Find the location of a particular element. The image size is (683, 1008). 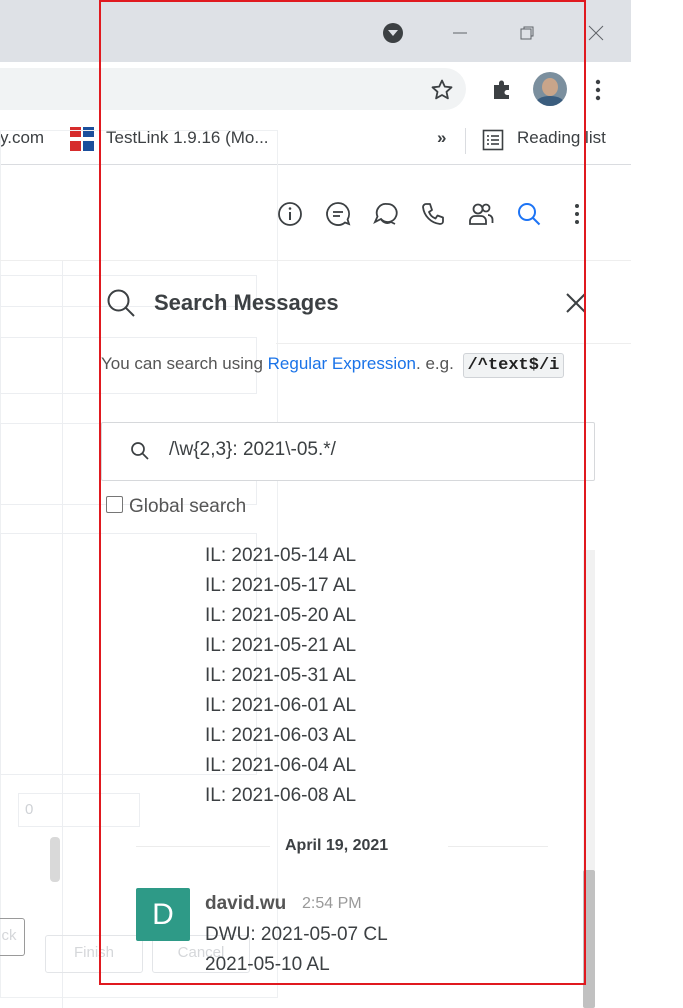

threads-icon is located at coordinates (338, 214).